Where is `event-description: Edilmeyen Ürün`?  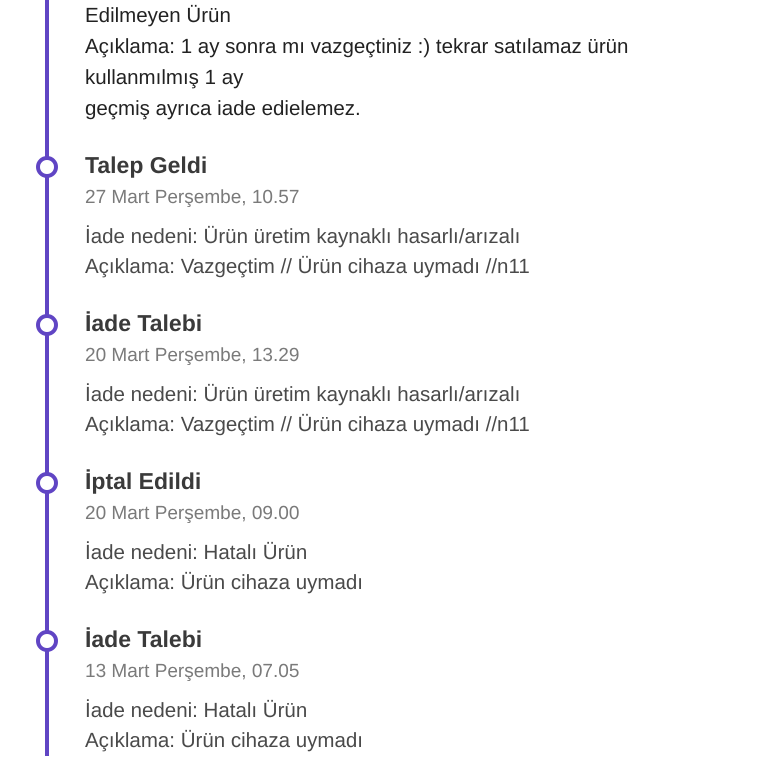 event-description: Edilmeyen Ürün is located at coordinates (158, 16).